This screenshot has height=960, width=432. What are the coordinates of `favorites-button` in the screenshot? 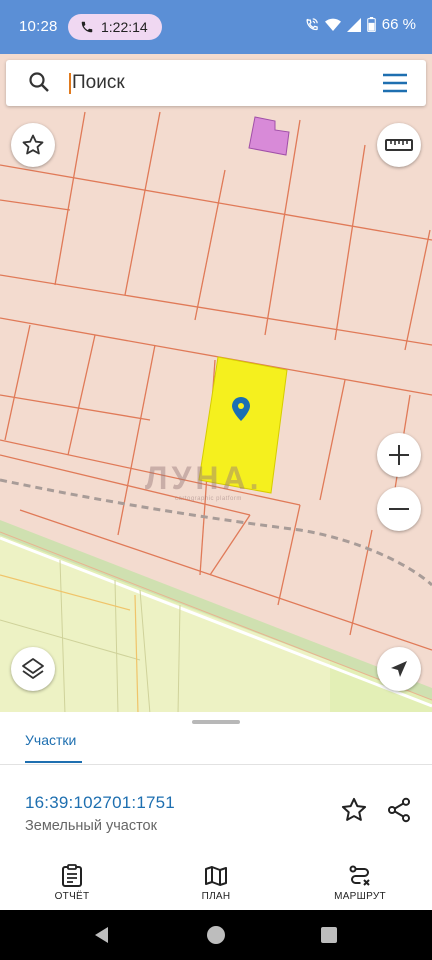 It's located at (33, 145).